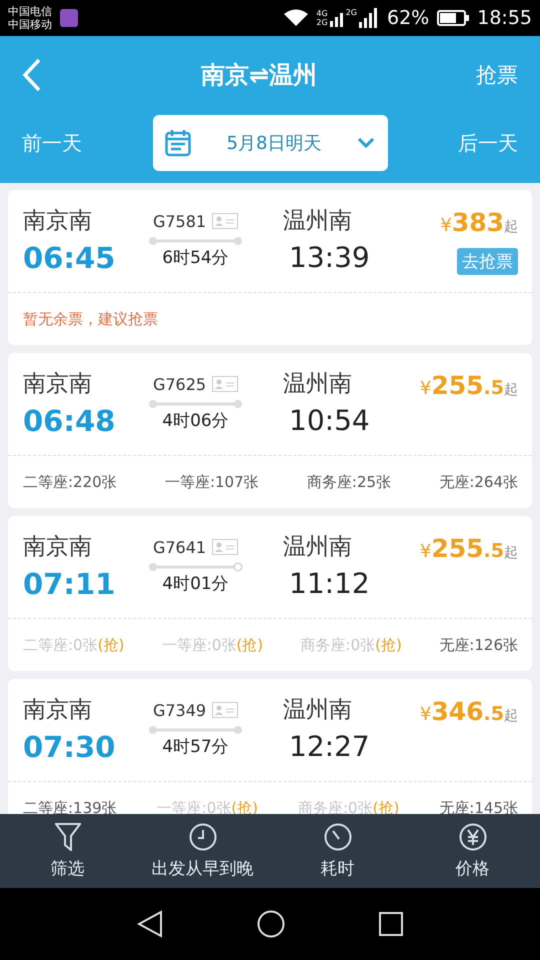 Image resolution: width=540 pixels, height=960 pixels. I want to click on ticket-price: ¥346.5起, so click(469, 712).